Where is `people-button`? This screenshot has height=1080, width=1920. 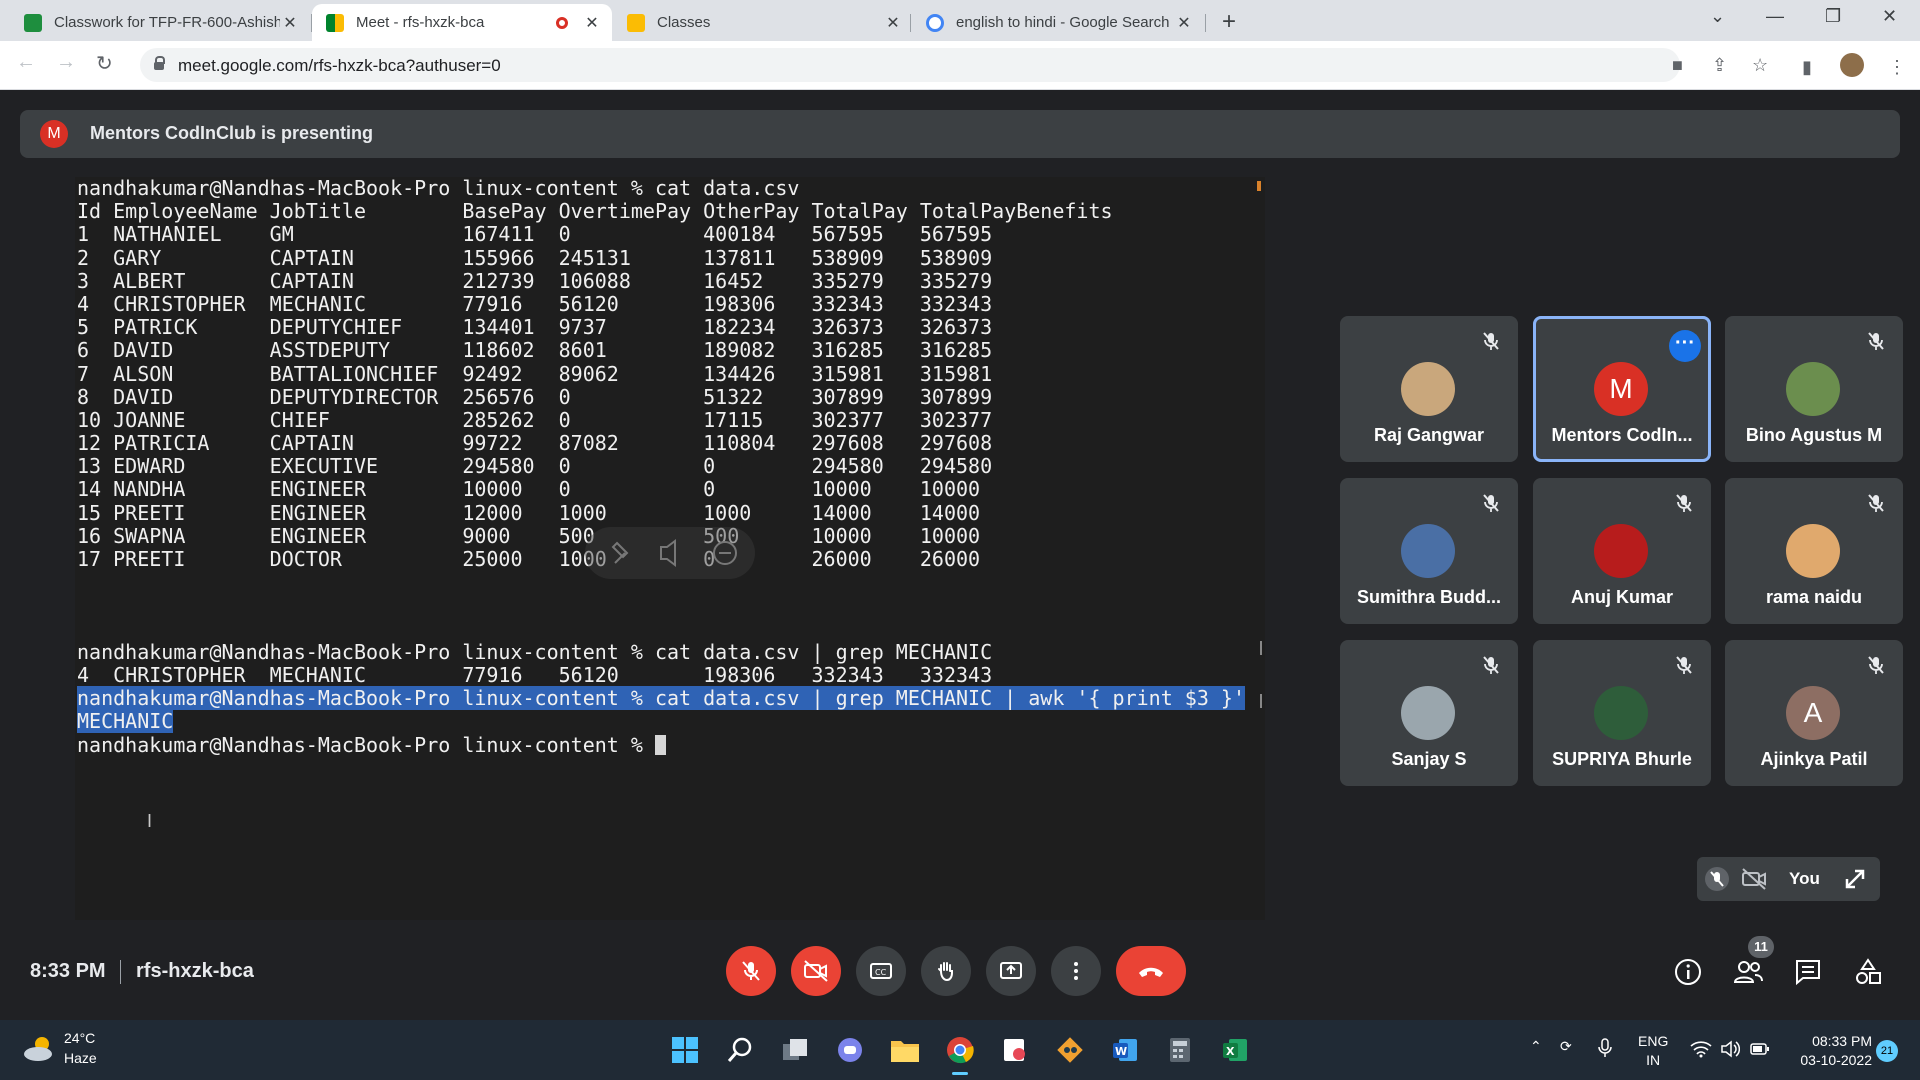 people-button is located at coordinates (1748, 972).